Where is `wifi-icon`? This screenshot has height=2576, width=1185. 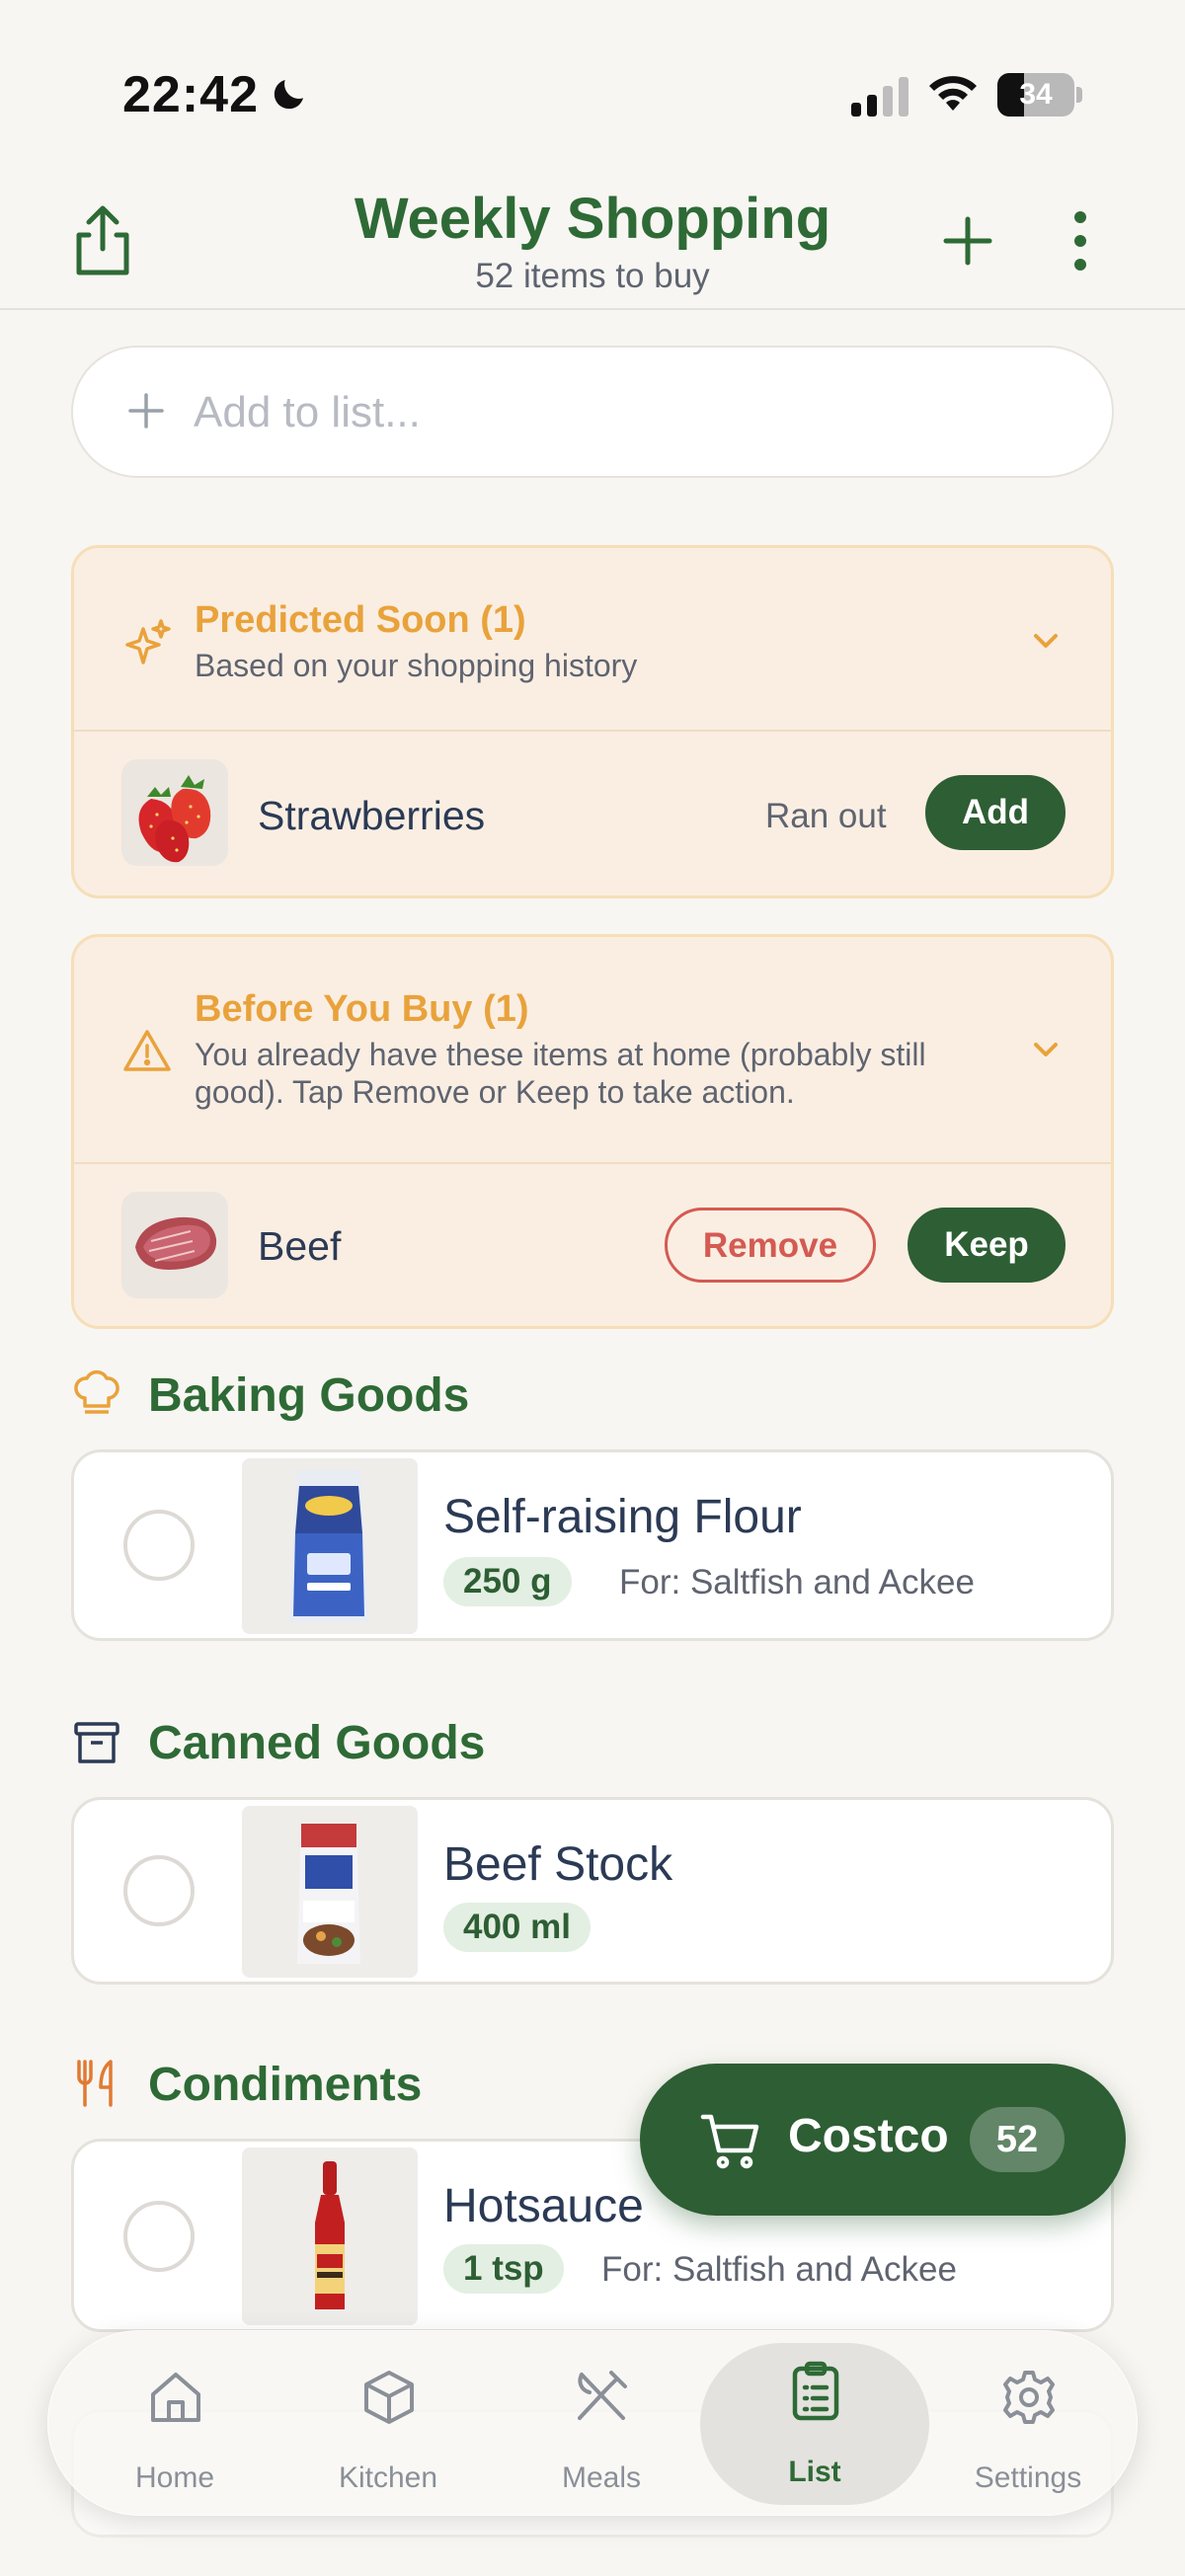 wifi-icon is located at coordinates (953, 93).